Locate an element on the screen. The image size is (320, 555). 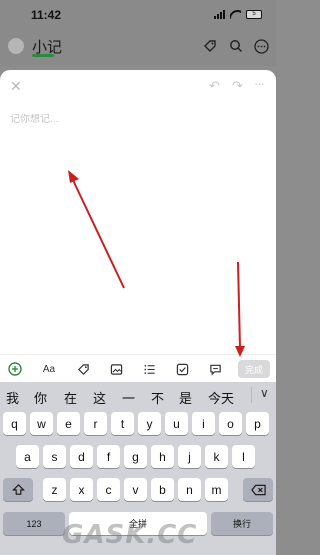
key-b: b is located at coordinates (162, 489).